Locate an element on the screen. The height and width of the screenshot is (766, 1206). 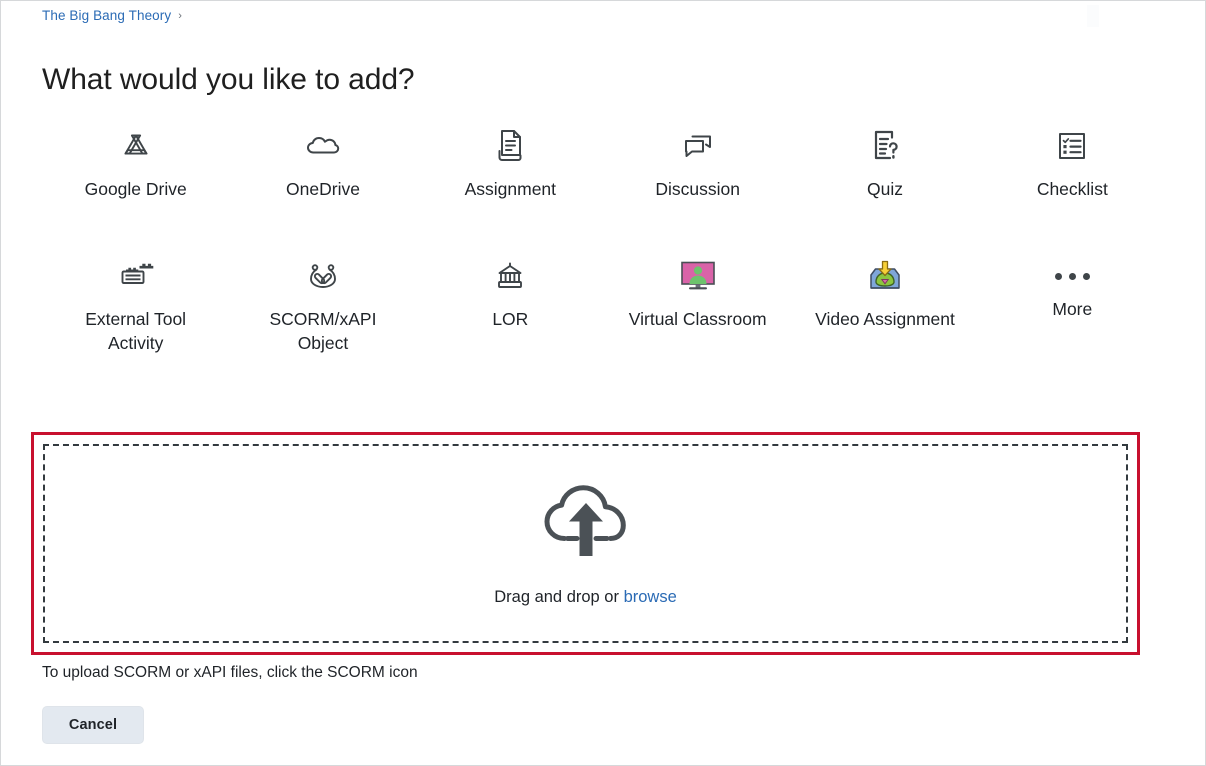
tool-option-label: Assignment is located at coordinates (510, 189).